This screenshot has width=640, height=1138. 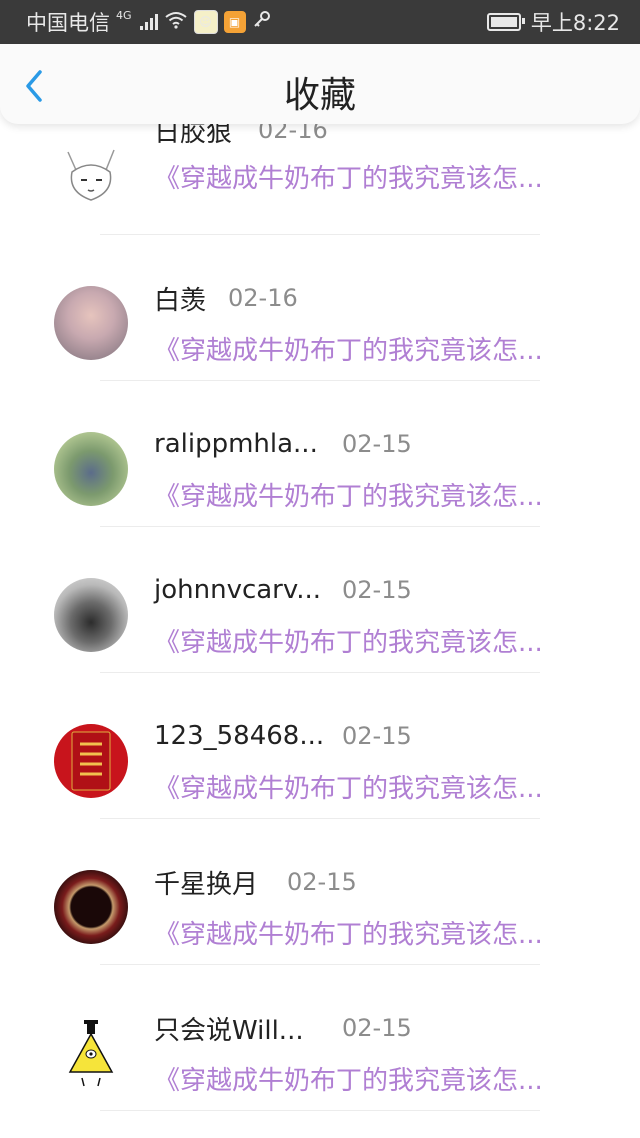 What do you see at coordinates (124, 15) in the screenshot?
I see `network-type: 4G` at bounding box center [124, 15].